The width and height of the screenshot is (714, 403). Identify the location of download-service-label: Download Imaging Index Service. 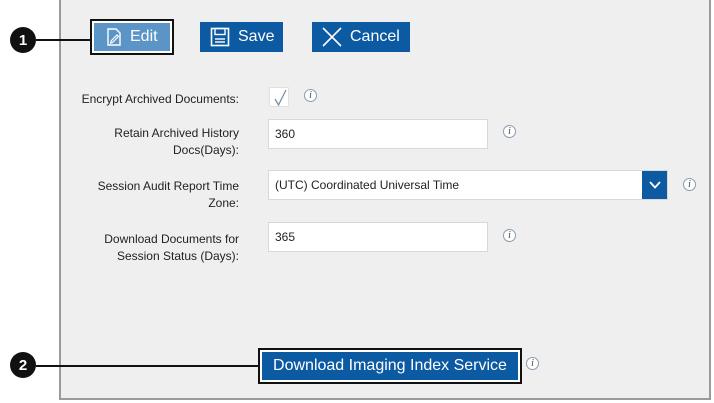
(390, 365).